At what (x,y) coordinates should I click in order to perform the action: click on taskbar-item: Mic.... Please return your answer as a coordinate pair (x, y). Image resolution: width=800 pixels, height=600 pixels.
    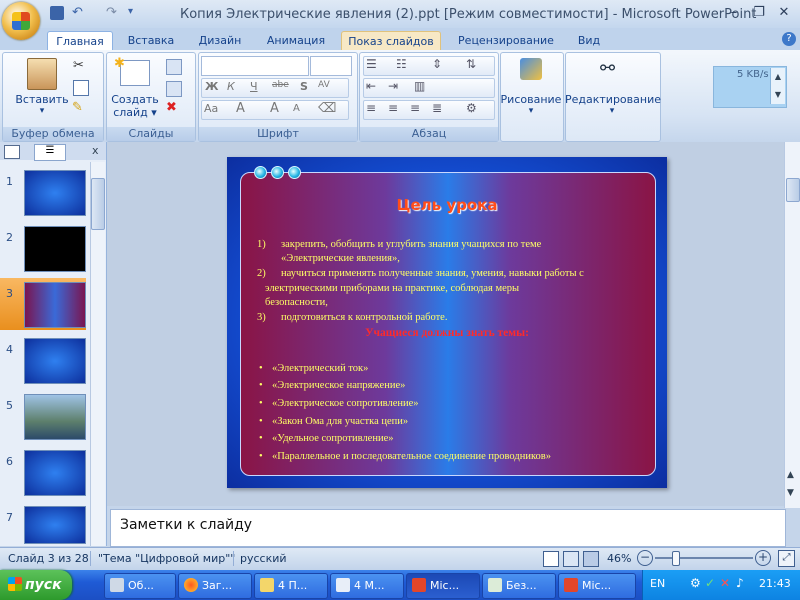
    Looking at the image, I should click on (597, 586).